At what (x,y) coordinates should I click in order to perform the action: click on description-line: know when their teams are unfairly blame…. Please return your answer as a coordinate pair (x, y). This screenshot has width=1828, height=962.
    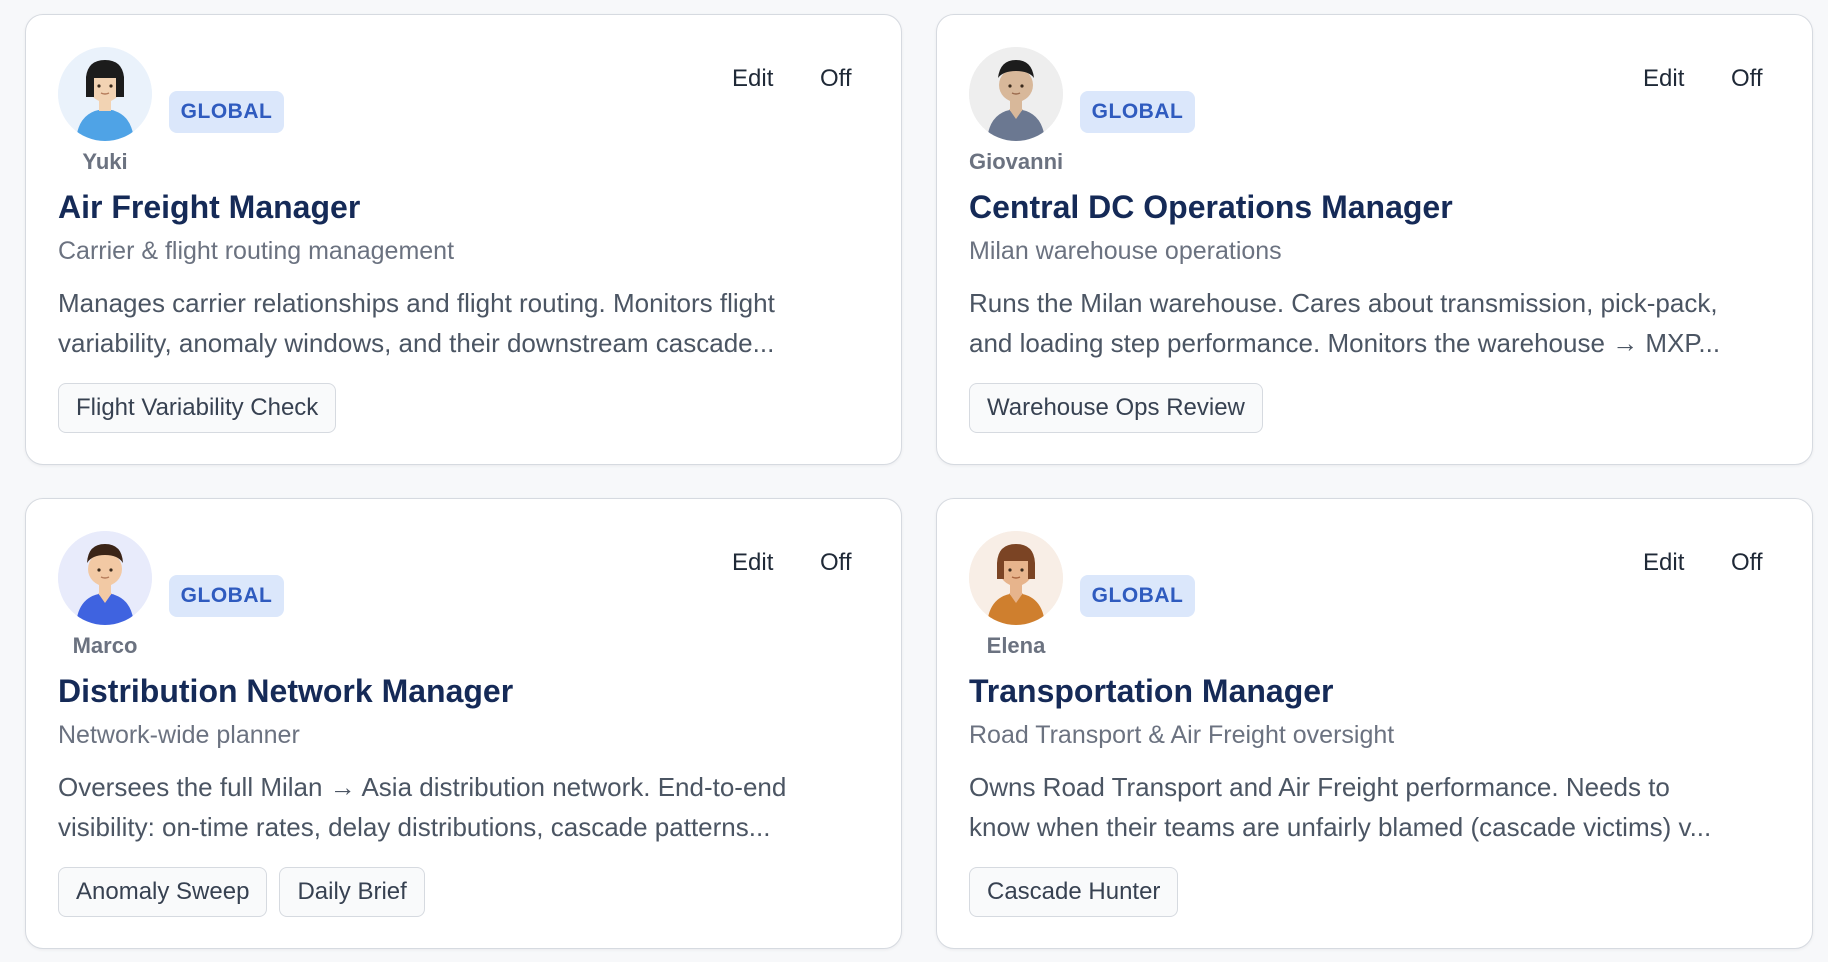
    Looking at the image, I should click on (1340, 827).